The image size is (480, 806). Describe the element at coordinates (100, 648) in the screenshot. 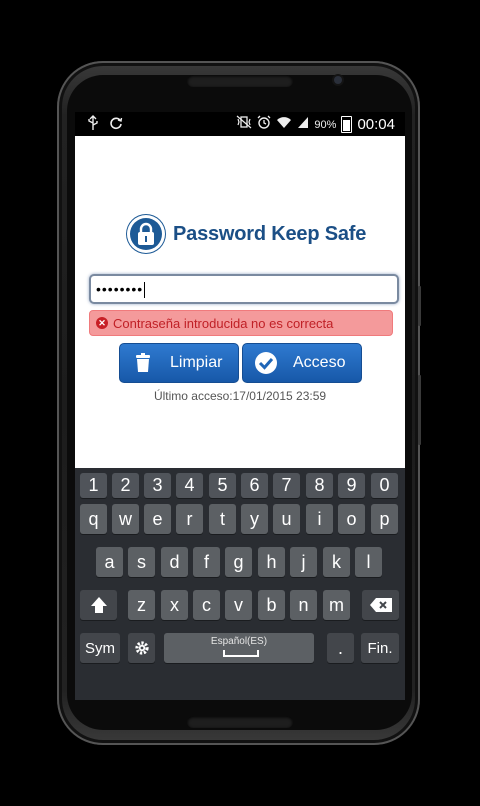

I see `sym-key: Sym` at that location.